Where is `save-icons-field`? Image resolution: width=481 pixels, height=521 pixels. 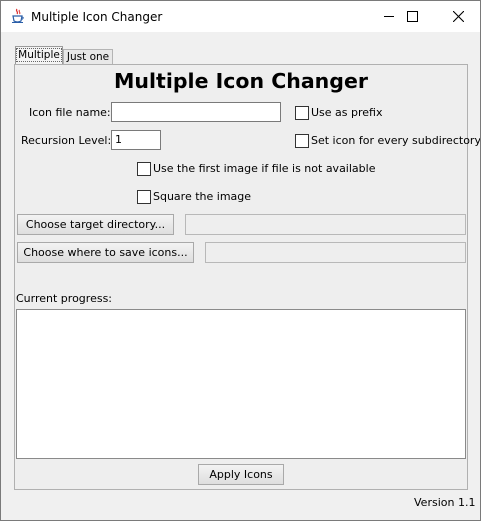
save-icons-field is located at coordinates (335, 252).